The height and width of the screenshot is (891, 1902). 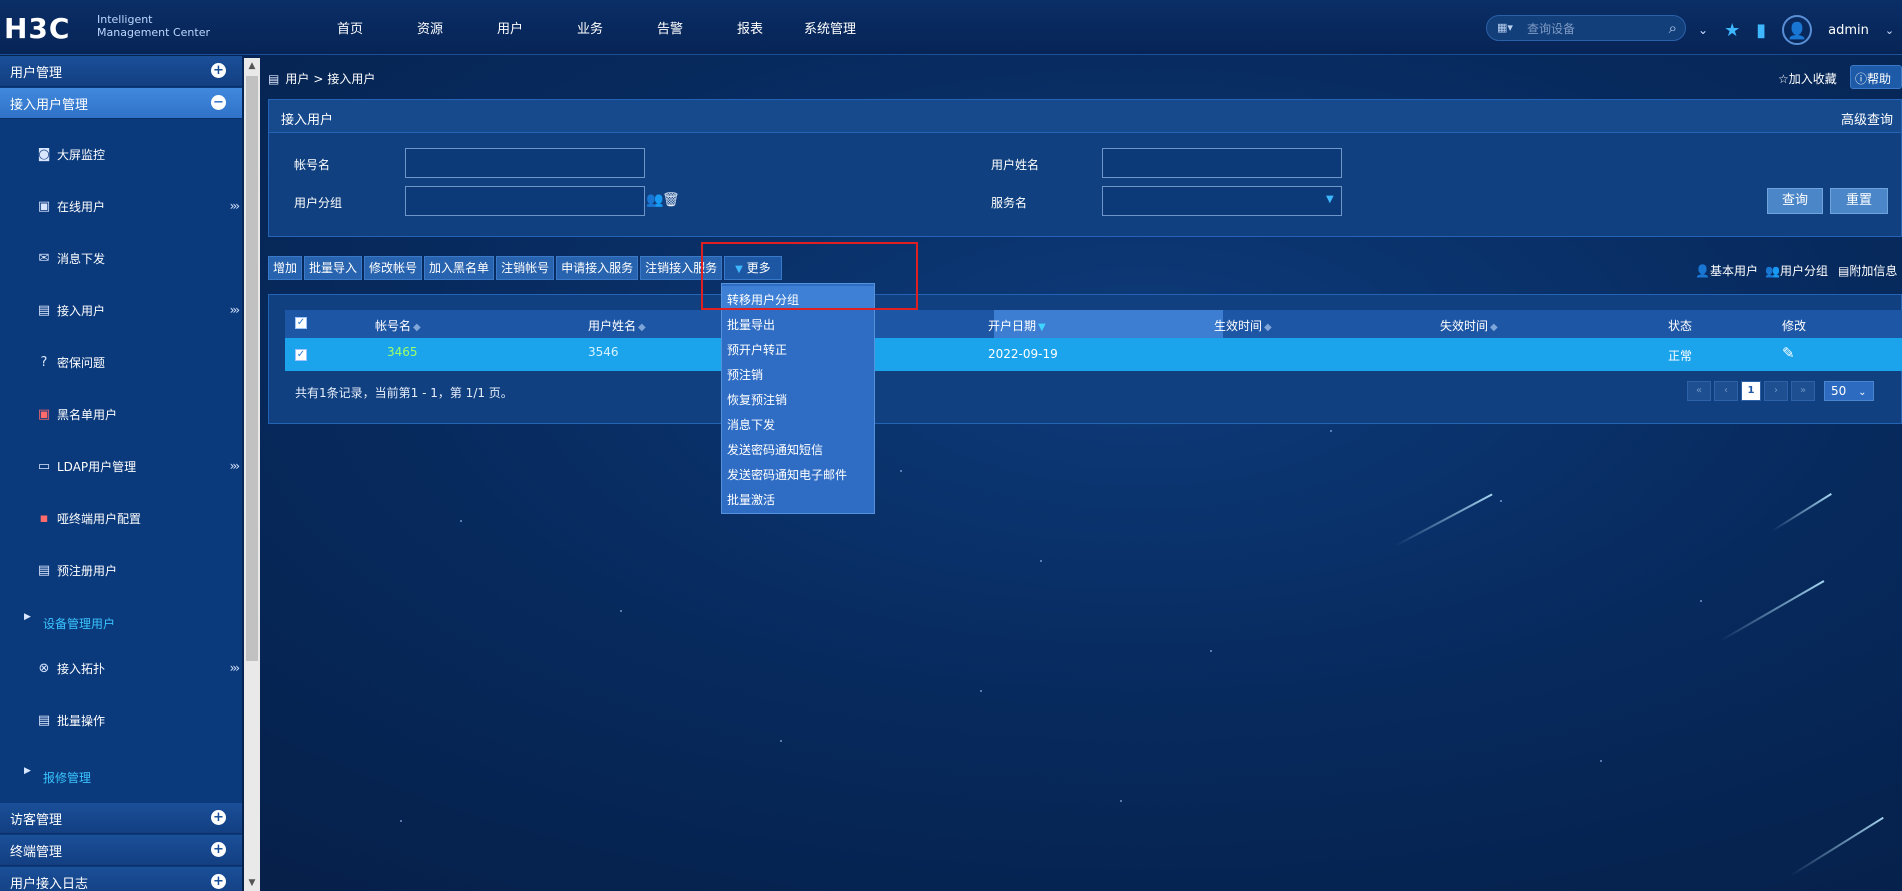 I want to click on sidebar-item-online-users: ▣ 在线用户 ›››, so click(x=121, y=206).